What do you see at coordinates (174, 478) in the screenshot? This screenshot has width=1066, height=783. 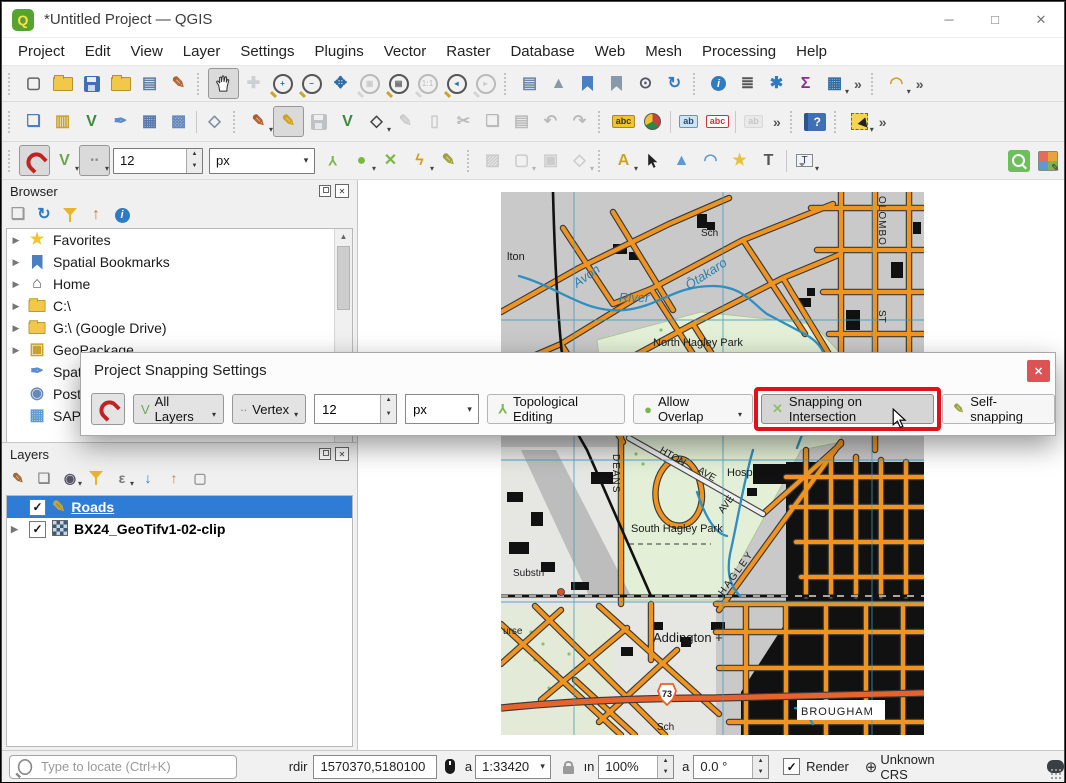 I see `collapse-all-layers-button: ↑` at bounding box center [174, 478].